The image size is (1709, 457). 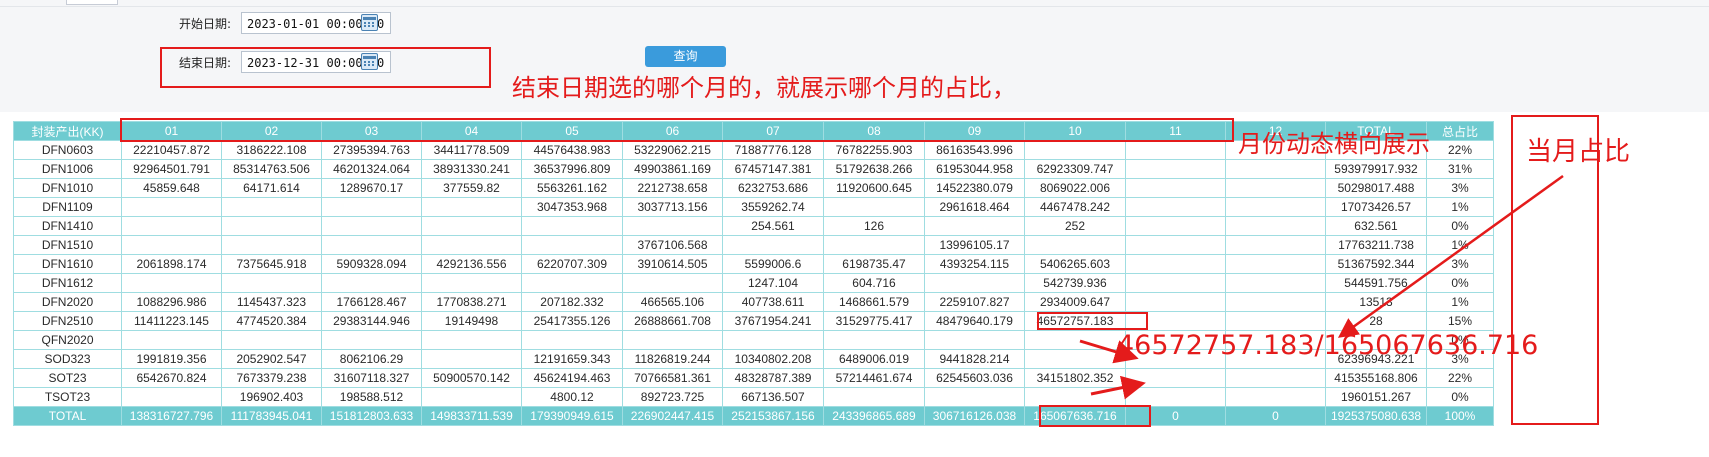 I want to click on annotation-arrows, so click(x=1321, y=287).